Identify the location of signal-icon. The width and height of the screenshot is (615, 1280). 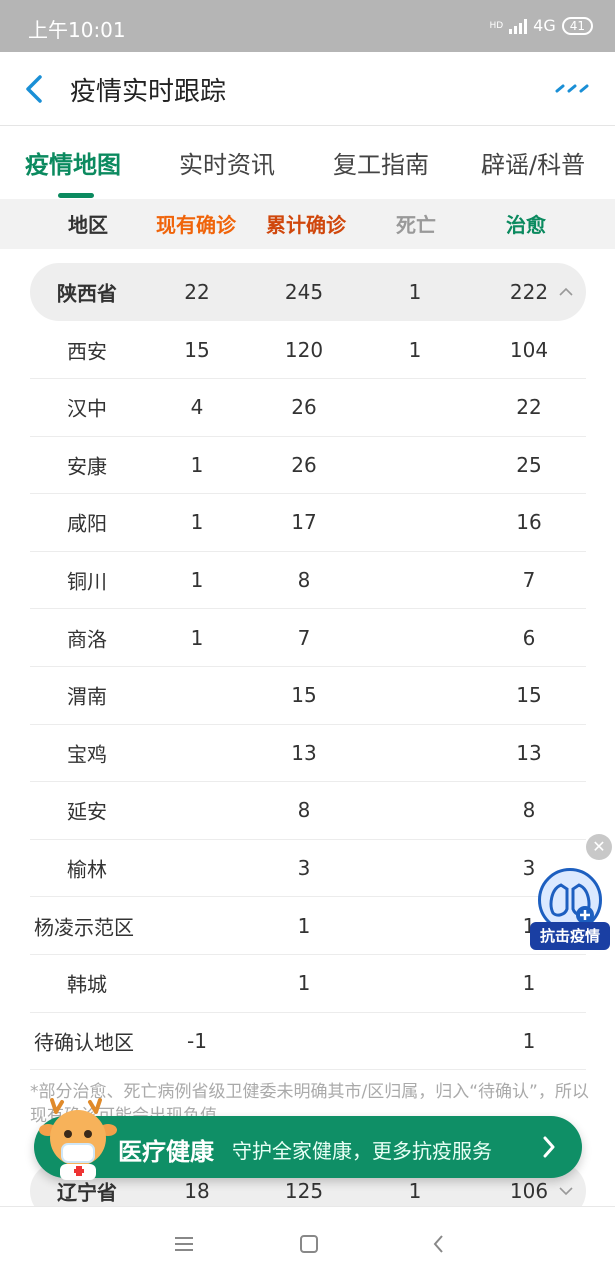
(518, 26).